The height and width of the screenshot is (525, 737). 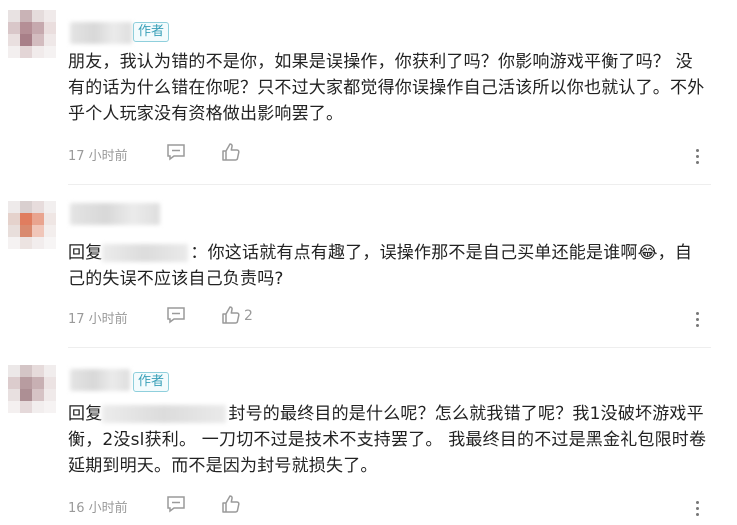 What do you see at coordinates (98, 508) in the screenshot?
I see `comment-time: 16 小时前` at bounding box center [98, 508].